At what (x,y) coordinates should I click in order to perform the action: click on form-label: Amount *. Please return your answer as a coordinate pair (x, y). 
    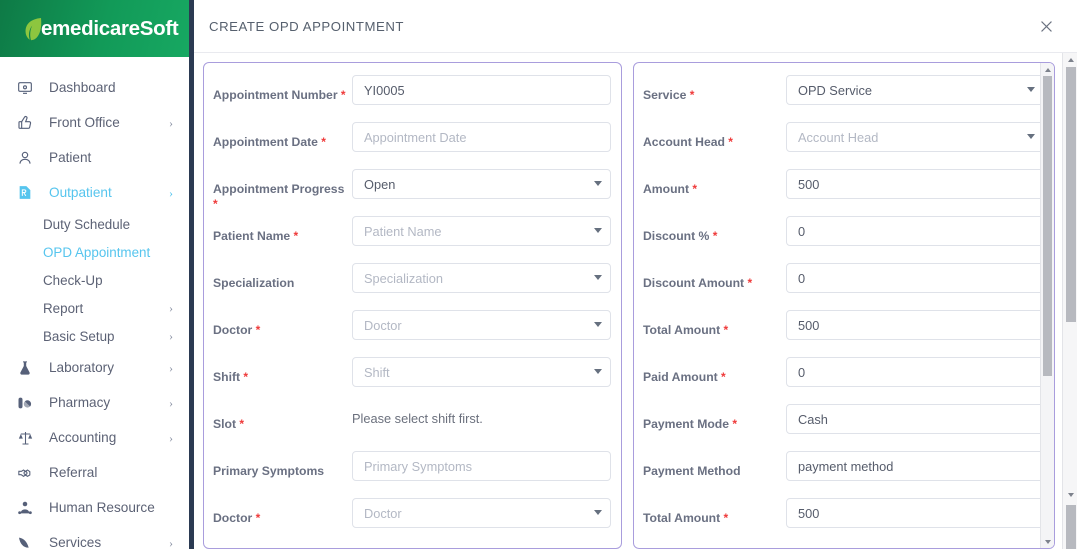
    Looking at the image, I should click on (714, 183).